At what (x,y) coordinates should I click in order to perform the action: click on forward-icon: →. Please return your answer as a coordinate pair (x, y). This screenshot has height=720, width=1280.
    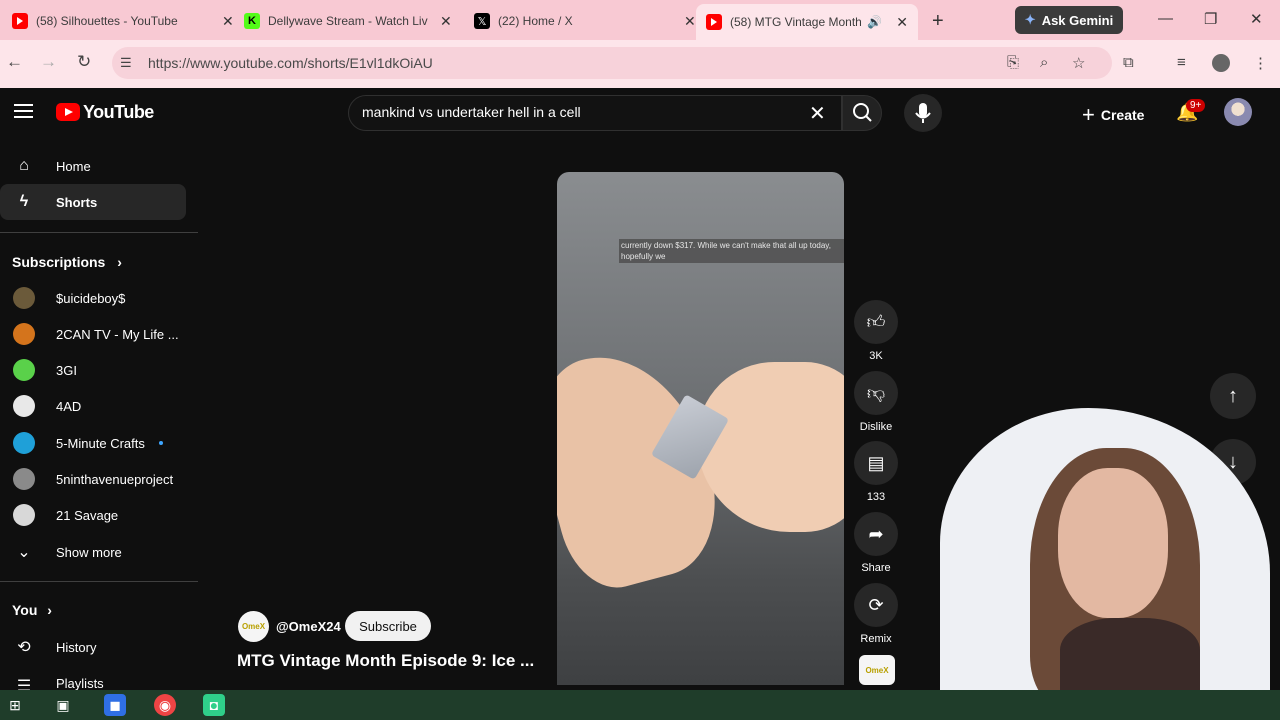
    Looking at the image, I should click on (48, 62).